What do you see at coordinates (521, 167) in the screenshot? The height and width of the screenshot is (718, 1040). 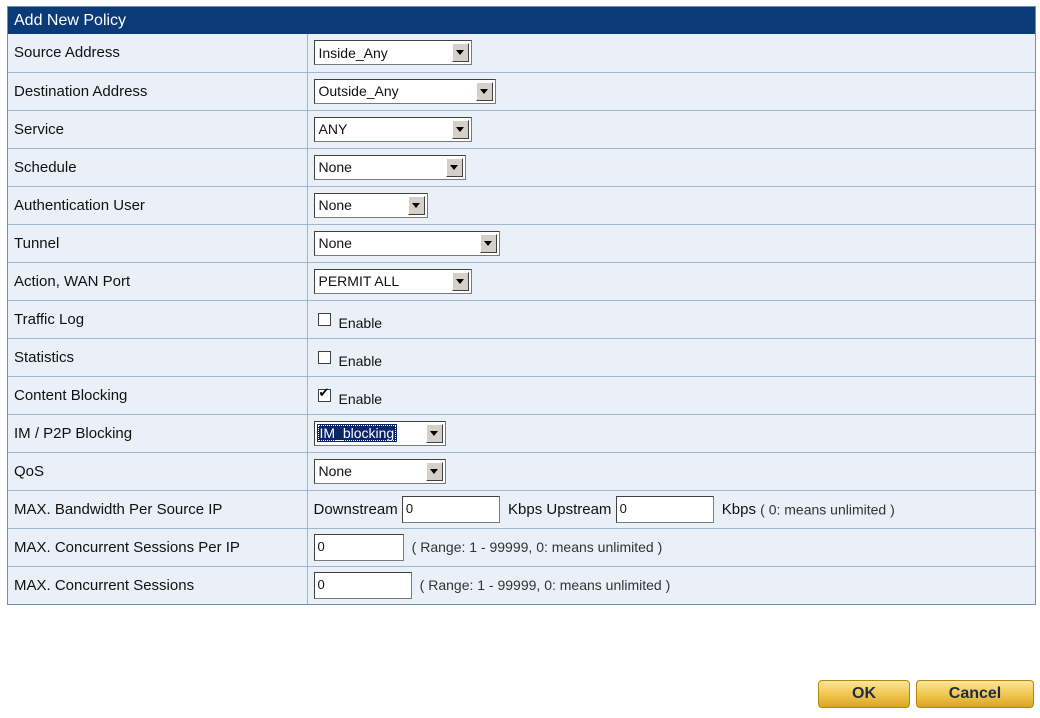 I see `form-row-schedule: Schedule None` at bounding box center [521, 167].